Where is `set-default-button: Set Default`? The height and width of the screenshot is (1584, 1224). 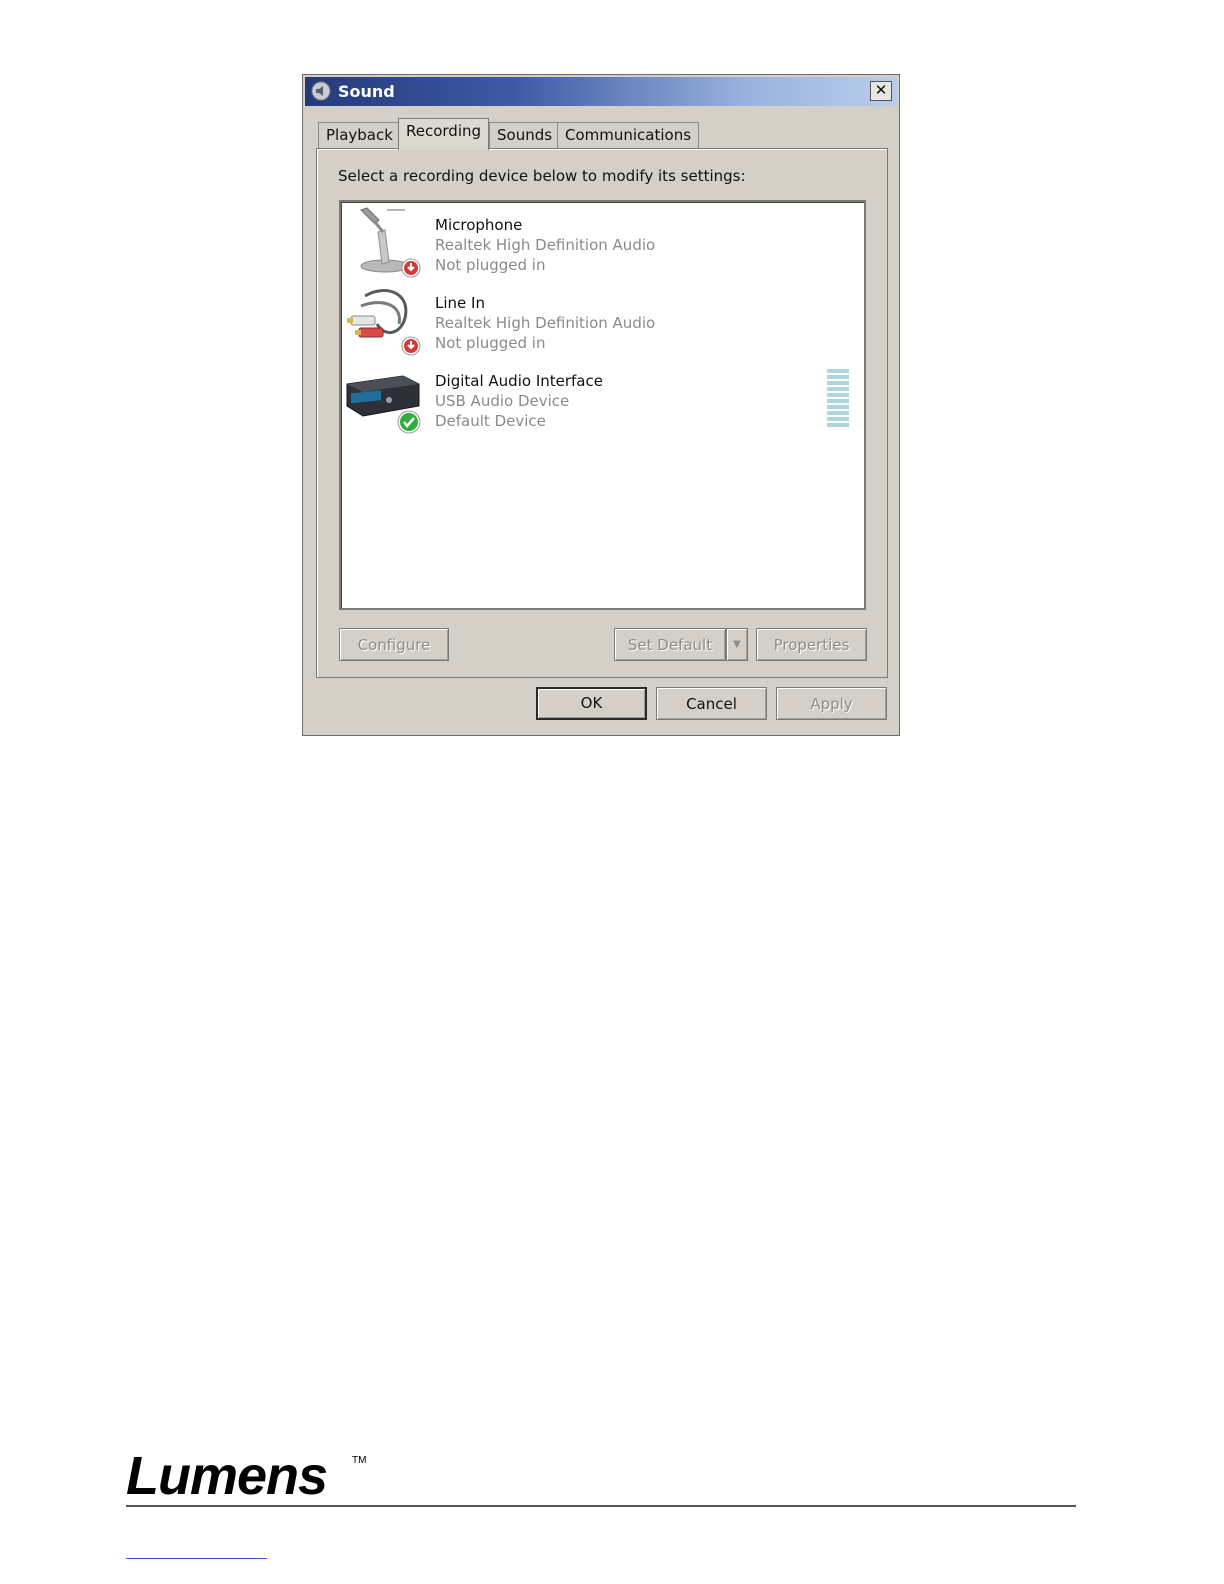
set-default-button: Set Default is located at coordinates (670, 644).